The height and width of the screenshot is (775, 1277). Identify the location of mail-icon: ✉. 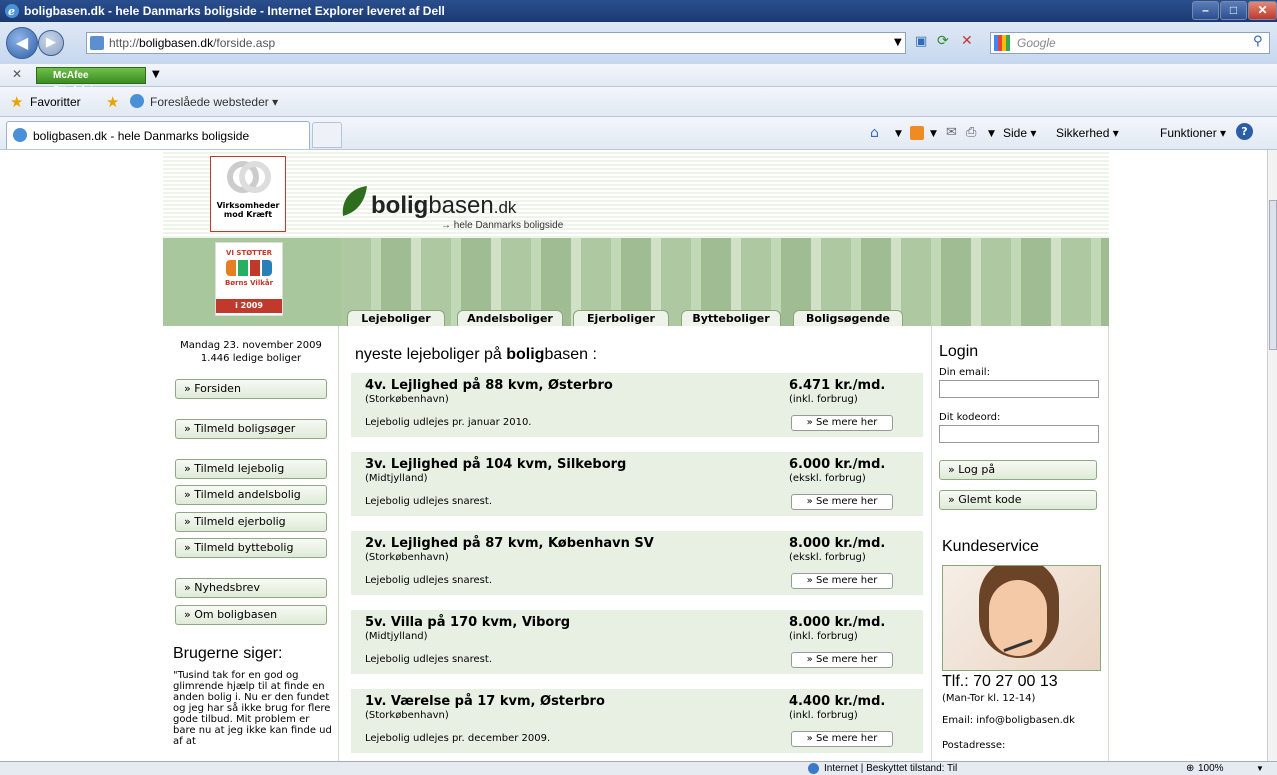
(951, 132).